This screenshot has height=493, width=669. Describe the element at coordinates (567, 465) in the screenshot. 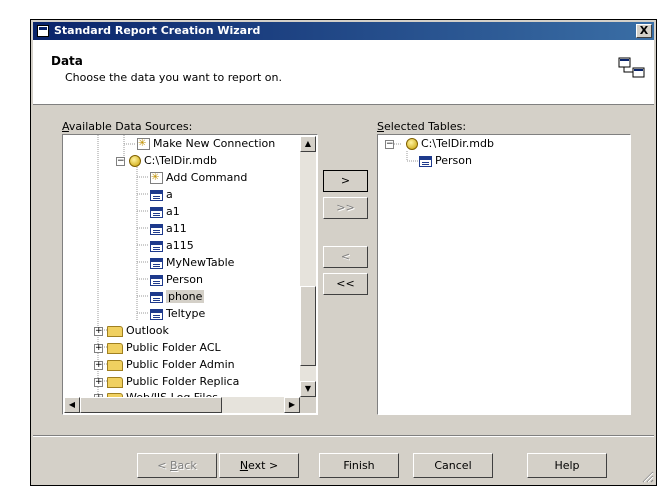

I see `help-button: Help` at that location.